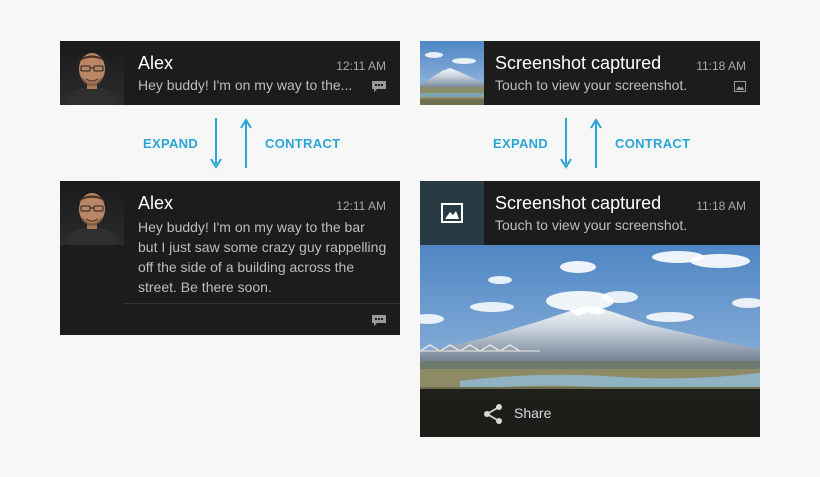 The image size is (820, 477). Describe the element at coordinates (533, 413) in the screenshot. I see `share-label: Share` at that location.